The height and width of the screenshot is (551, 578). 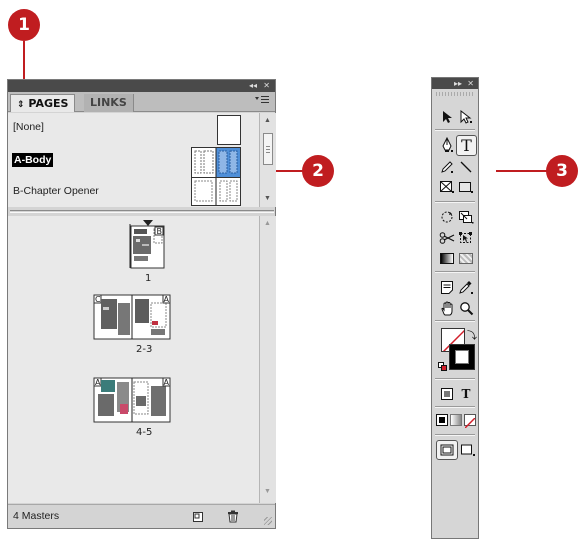 What do you see at coordinates (268, 149) in the screenshot?
I see `scroll-thumb` at bounding box center [268, 149].